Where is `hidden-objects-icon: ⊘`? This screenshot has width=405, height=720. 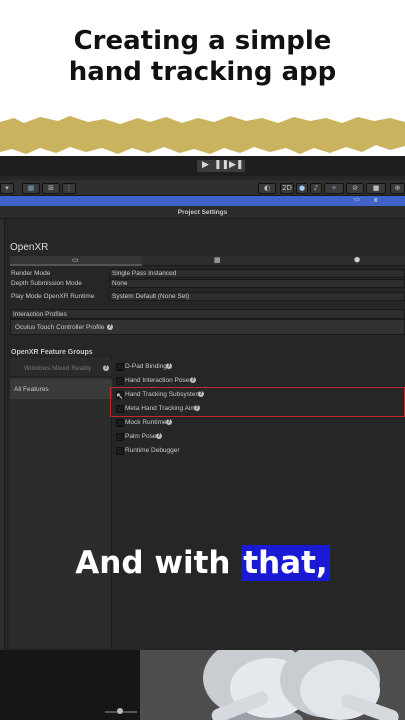
hidden-objects-icon: ⊘ is located at coordinates (355, 188).